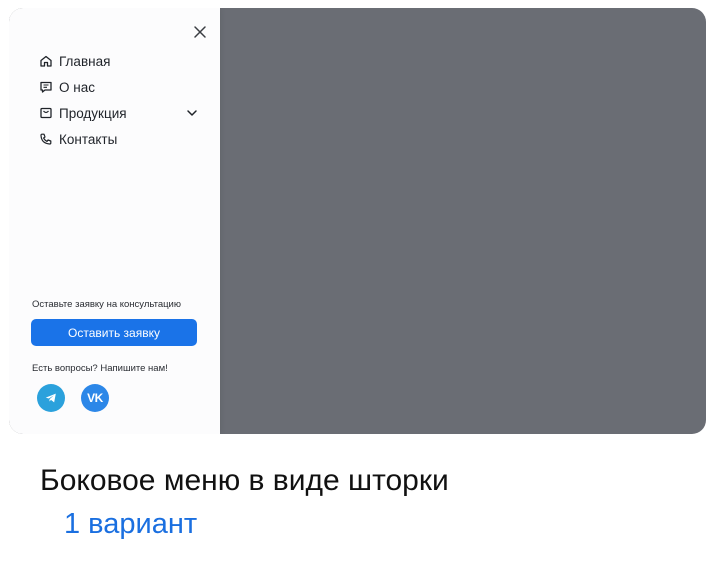 This screenshot has height=572, width=714. I want to click on drawer-nav: Главная О нас Продукция Контакты, so click(119, 100).